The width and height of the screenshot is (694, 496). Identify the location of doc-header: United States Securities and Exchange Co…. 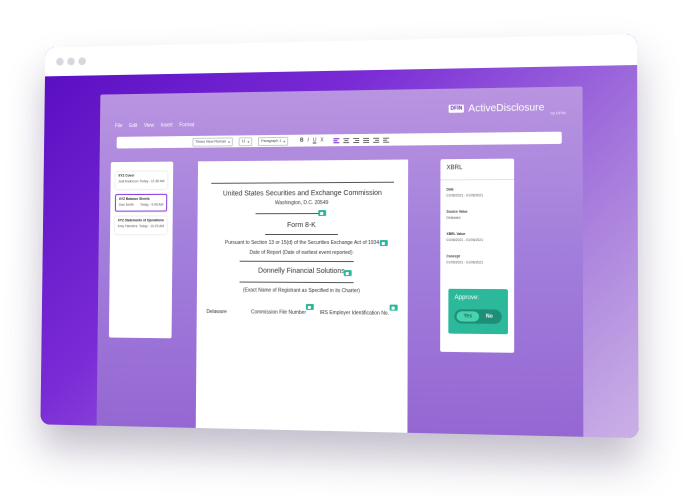
(302, 193).